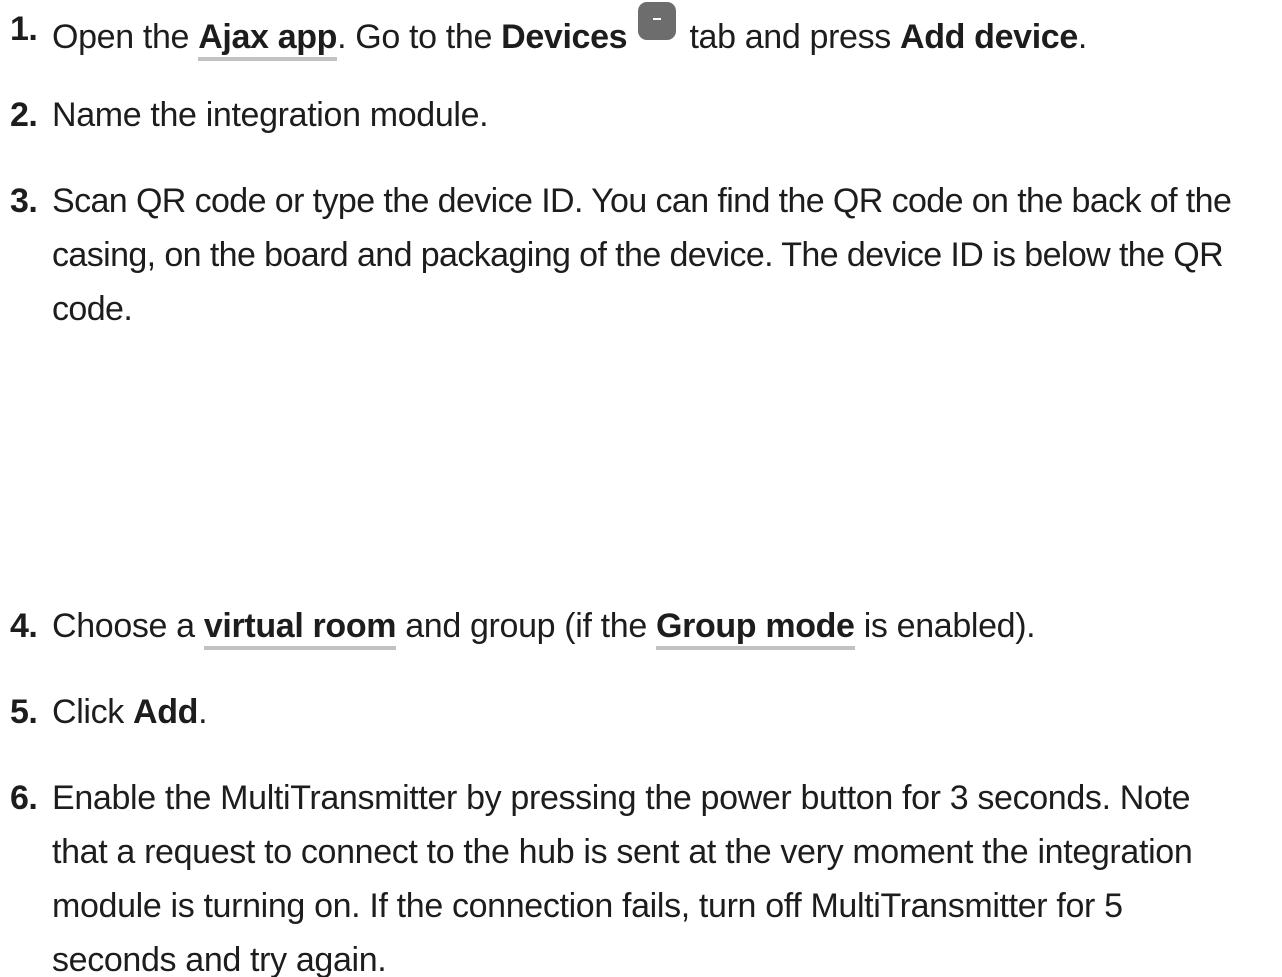 The width and height of the screenshot is (1282, 977). I want to click on step-number: 1., so click(24, 29).